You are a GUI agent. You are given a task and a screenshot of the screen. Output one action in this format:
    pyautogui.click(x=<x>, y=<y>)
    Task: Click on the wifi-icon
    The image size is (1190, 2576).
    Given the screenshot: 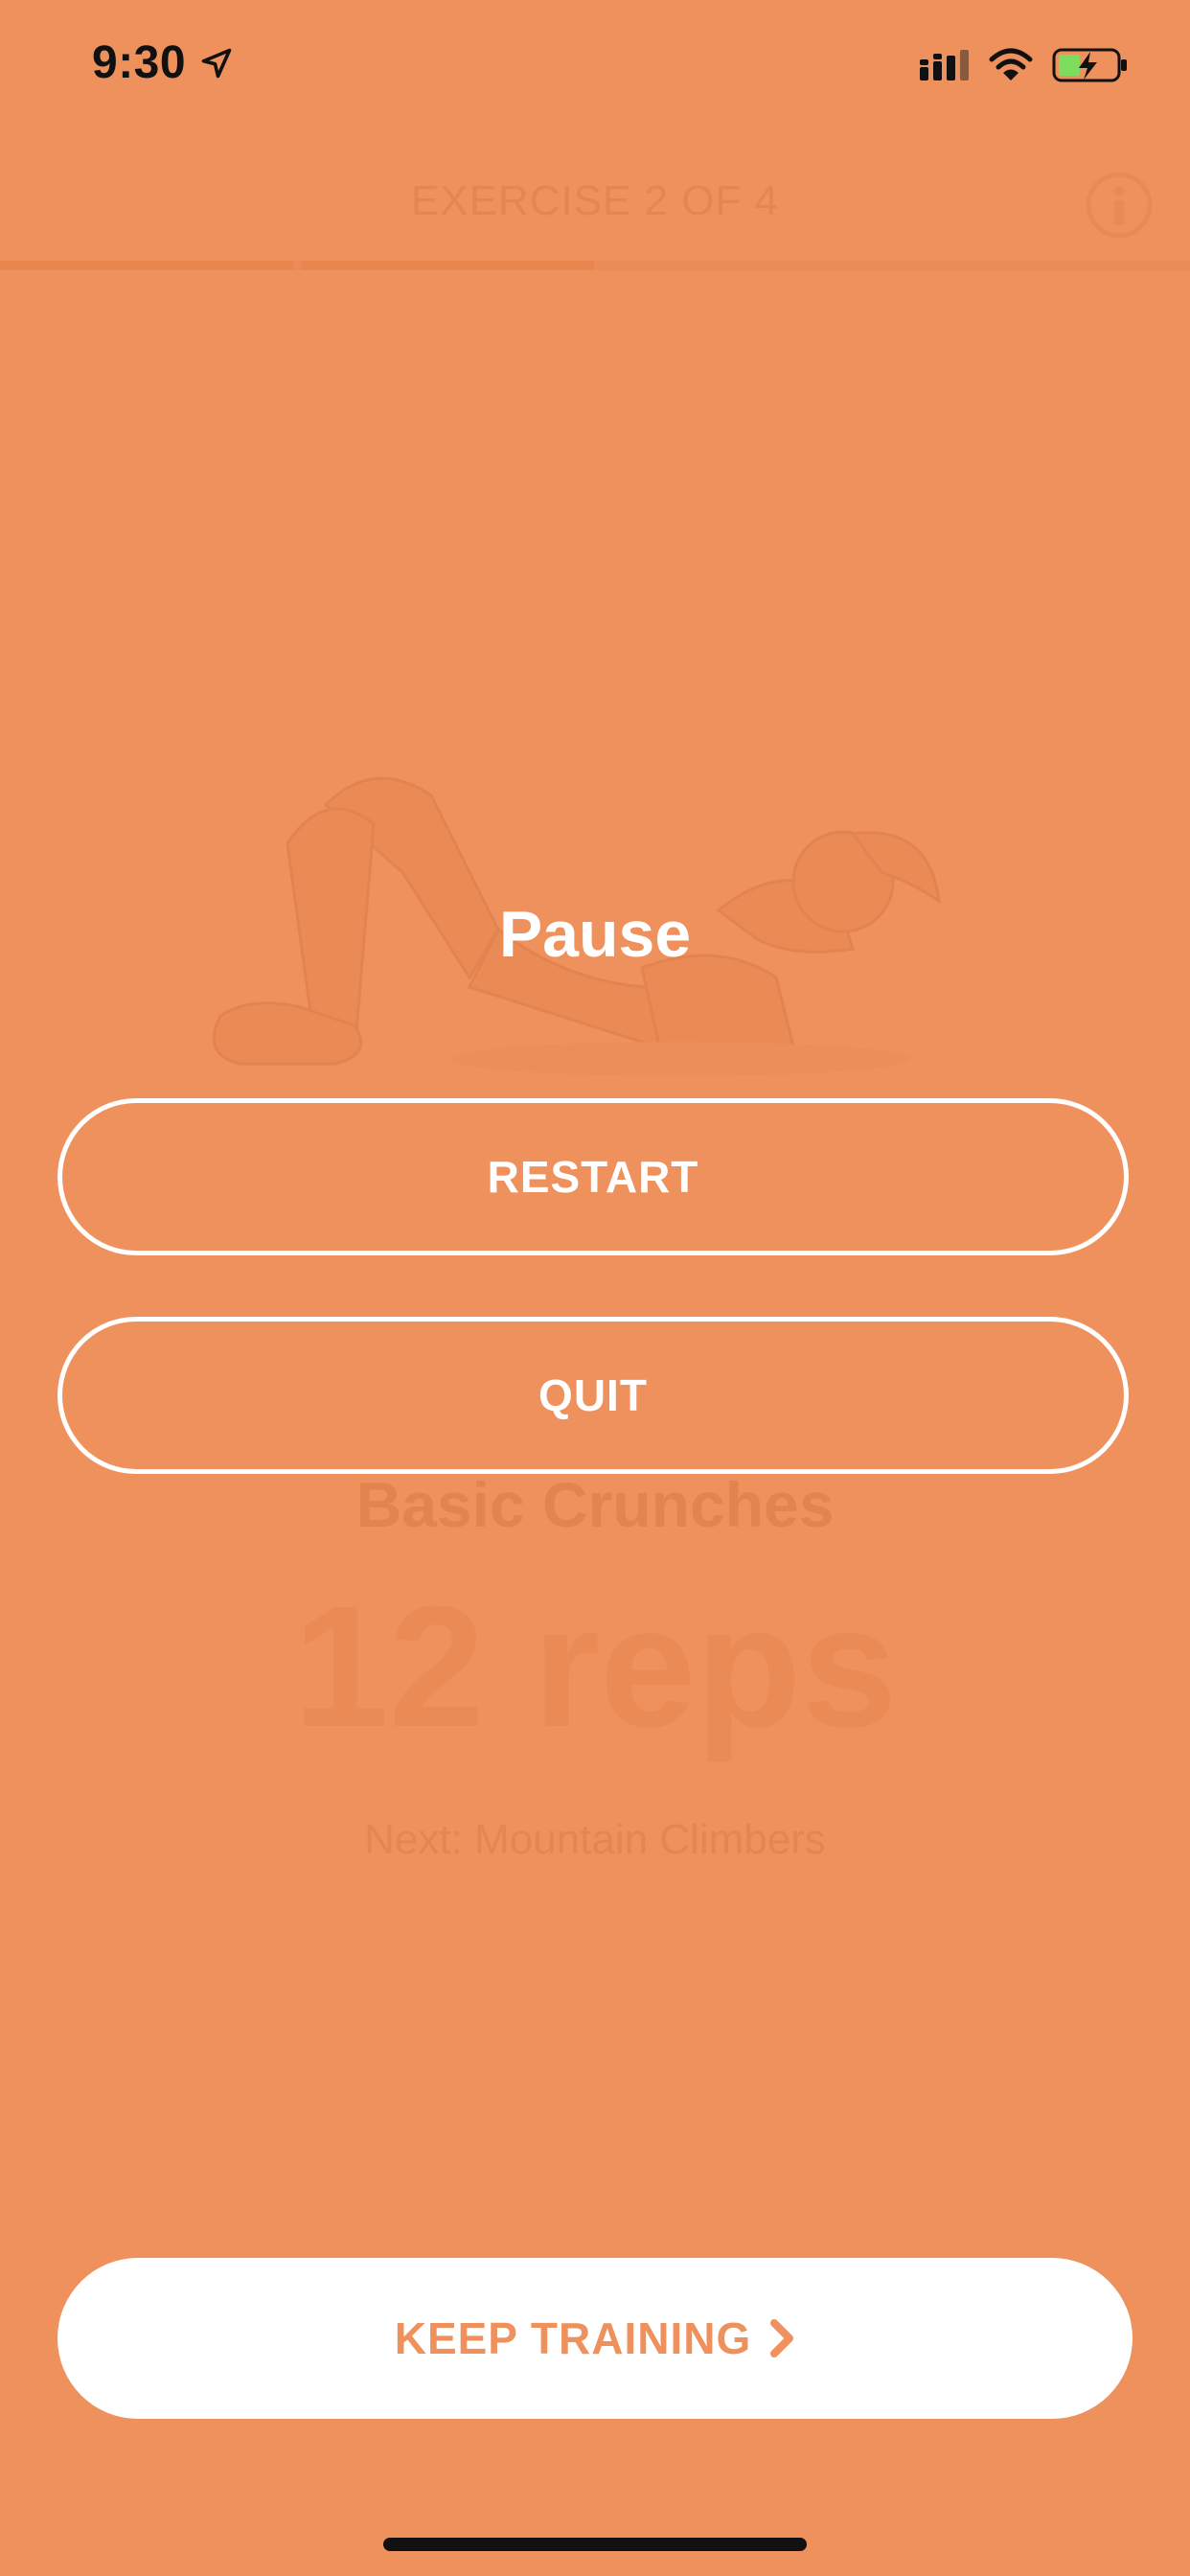 What is the action you would take?
    pyautogui.click(x=1011, y=64)
    